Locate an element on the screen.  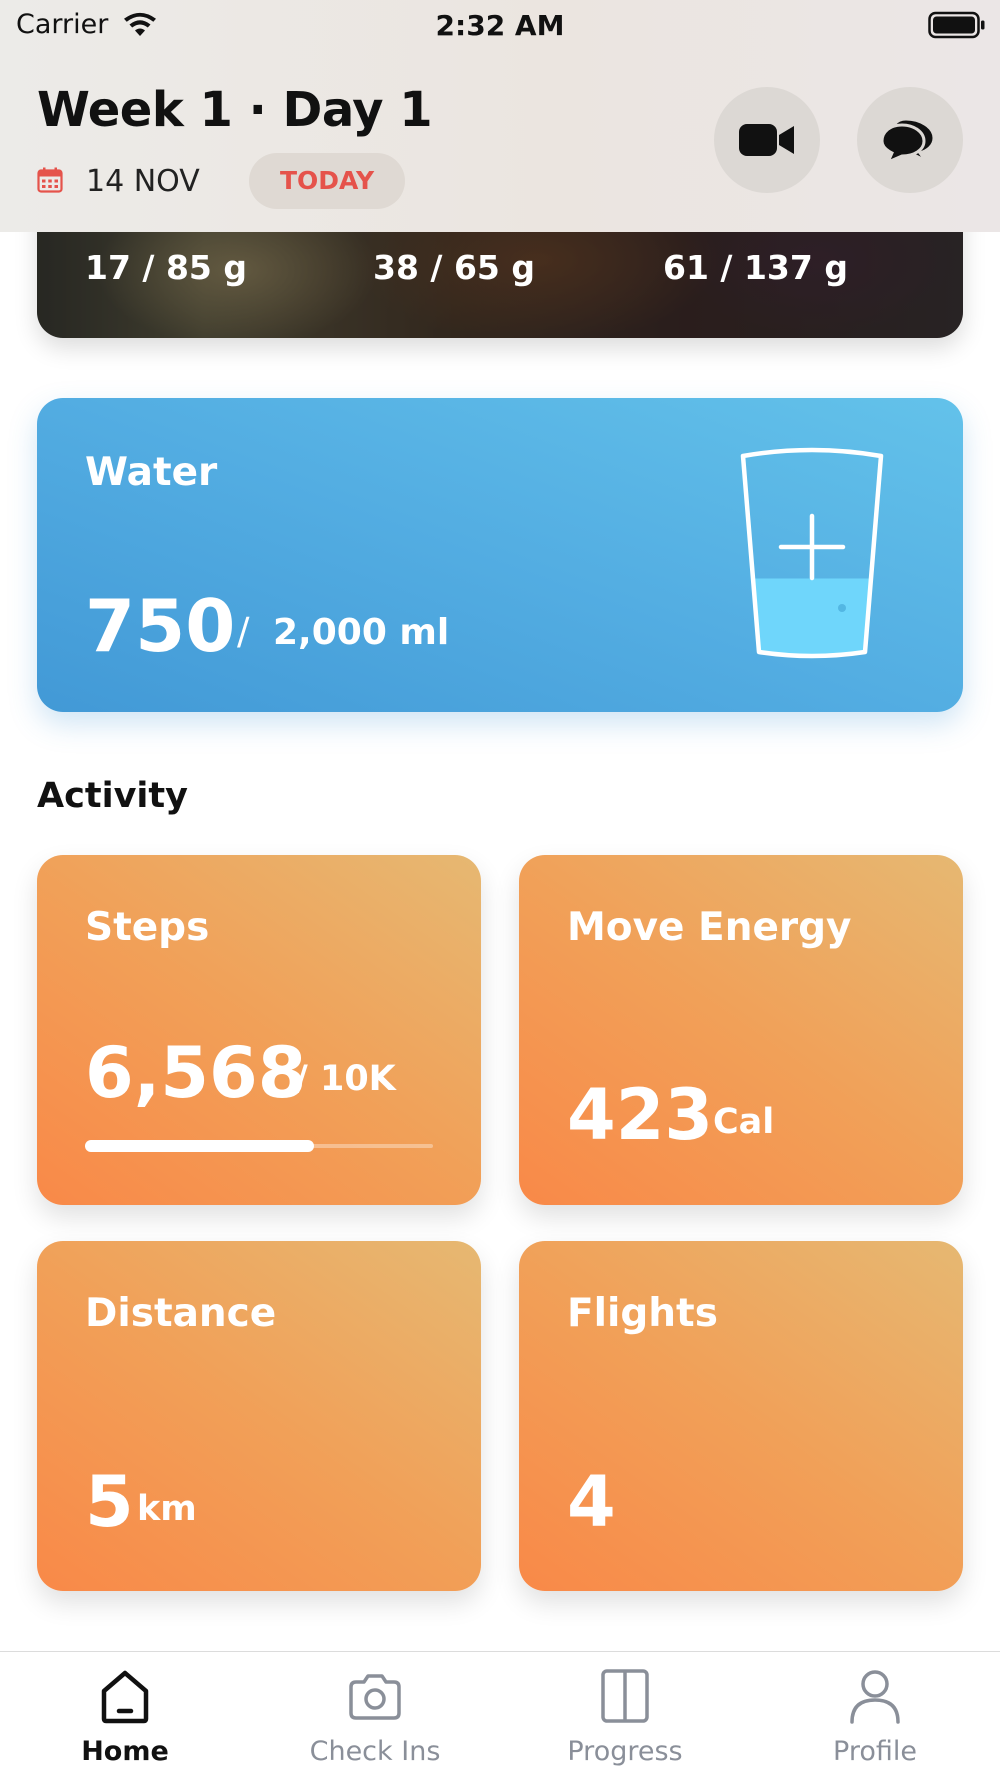
tab-progress: Progress is located at coordinates (625, 1715).